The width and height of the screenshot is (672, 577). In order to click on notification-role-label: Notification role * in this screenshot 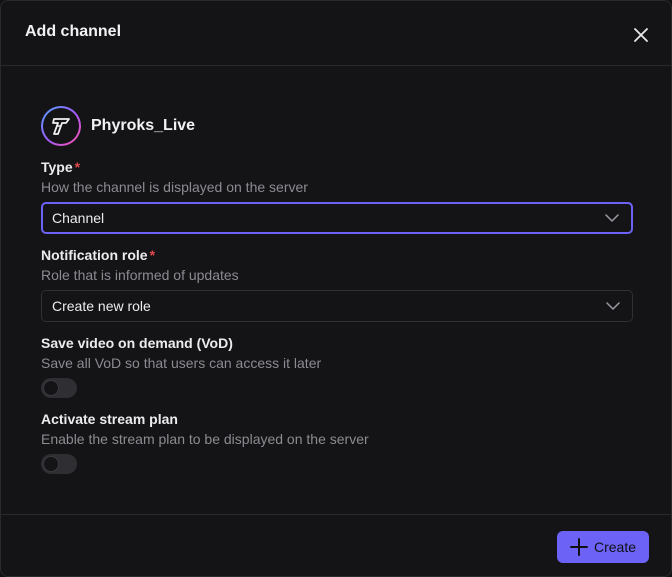, I will do `click(98, 255)`.